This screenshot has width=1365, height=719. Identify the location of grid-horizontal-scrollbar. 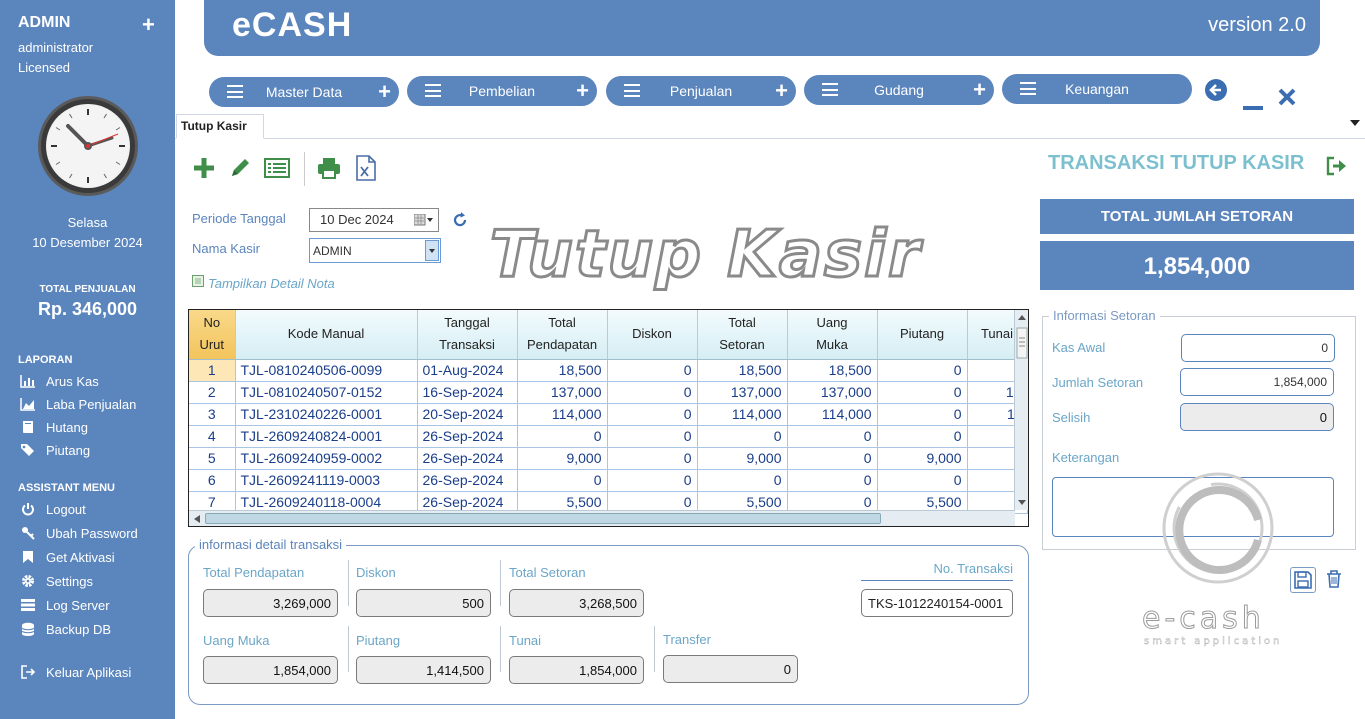
(602, 518).